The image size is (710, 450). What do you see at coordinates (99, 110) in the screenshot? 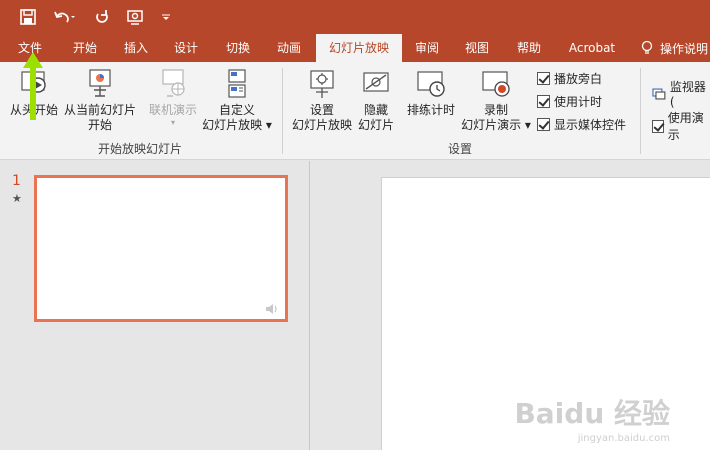
I see `from-current-label-1: 从当前幻灯片` at bounding box center [99, 110].